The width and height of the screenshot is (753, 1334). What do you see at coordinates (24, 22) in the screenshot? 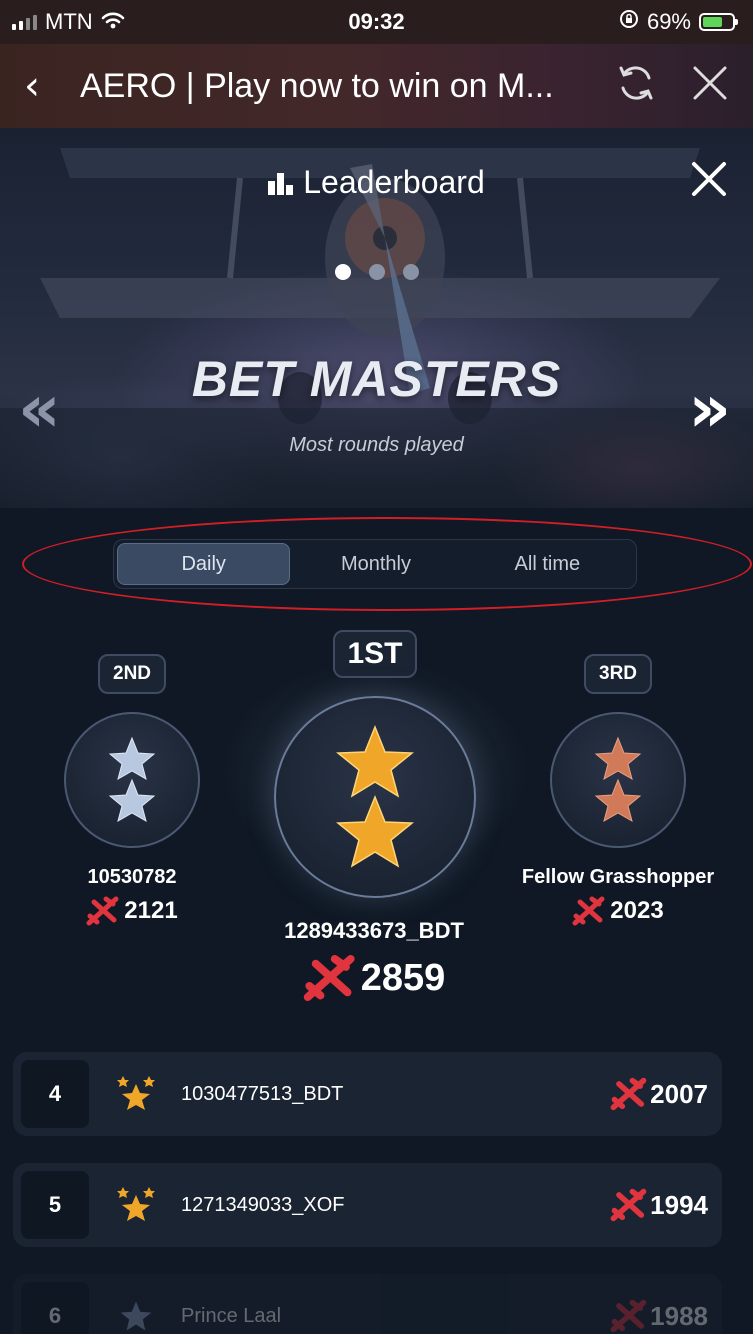
I see `signal-icon` at bounding box center [24, 22].